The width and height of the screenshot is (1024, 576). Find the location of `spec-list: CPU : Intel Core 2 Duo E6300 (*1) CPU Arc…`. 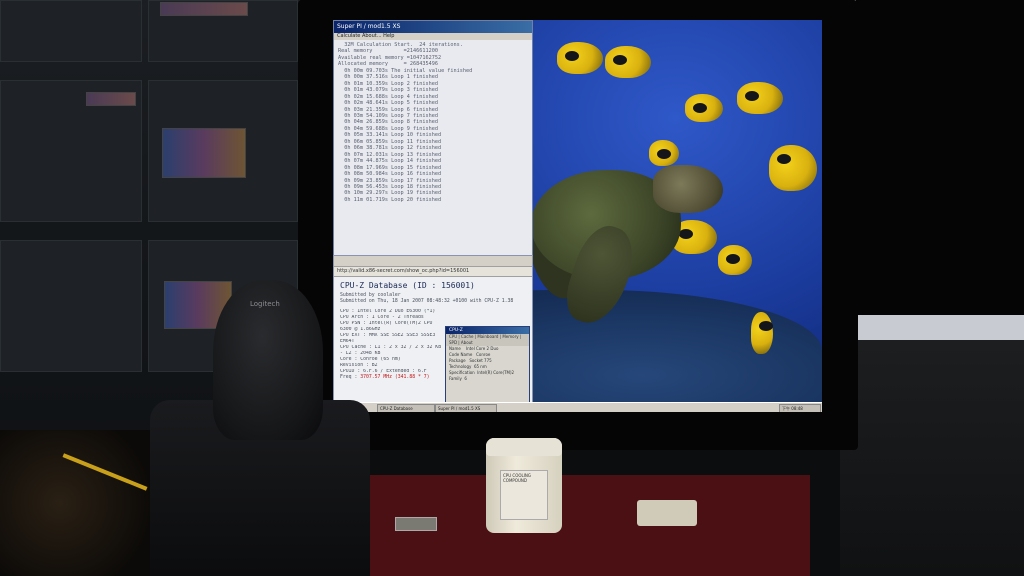

spec-list: CPU : Intel Core 2 Duo E6300 (*1) CPU Arc… is located at coordinates (392, 342).